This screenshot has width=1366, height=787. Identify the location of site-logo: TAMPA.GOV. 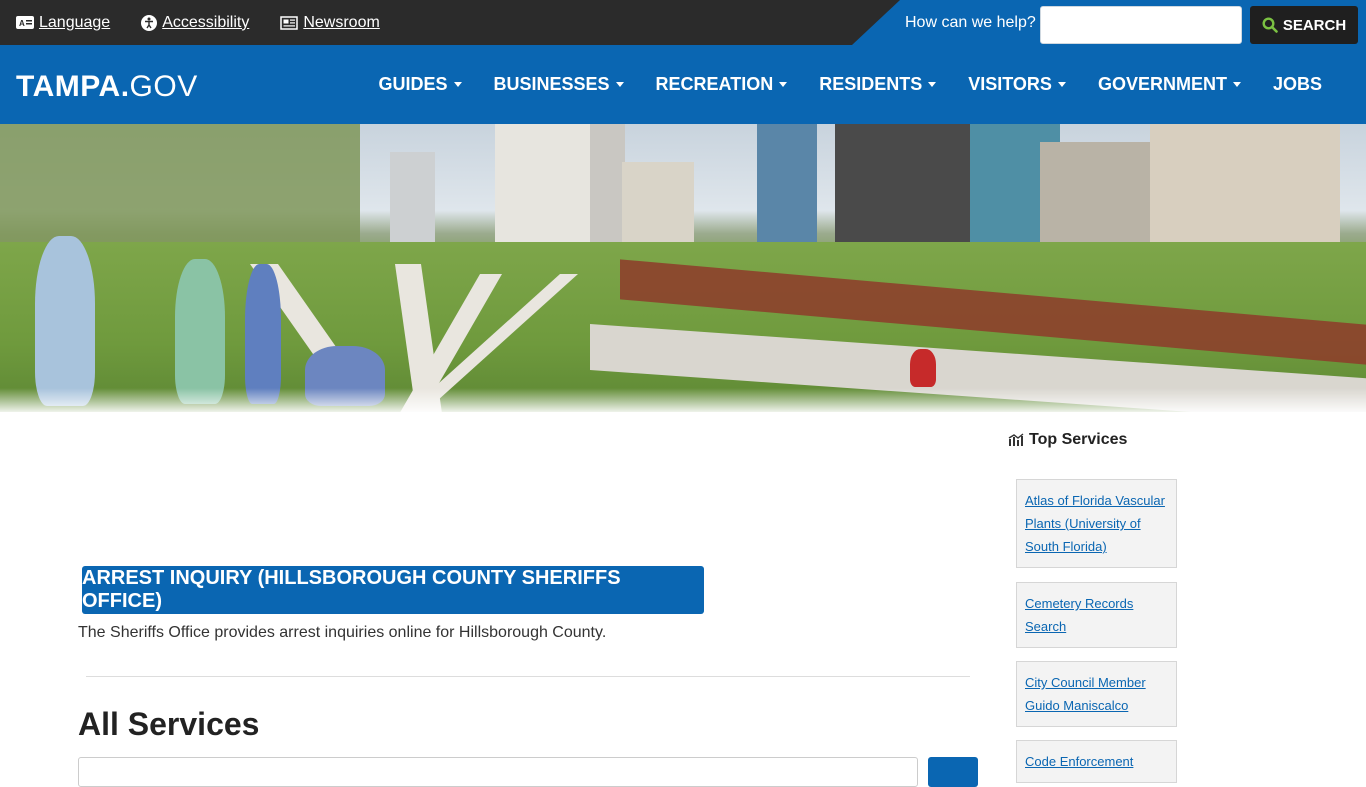
(107, 87).